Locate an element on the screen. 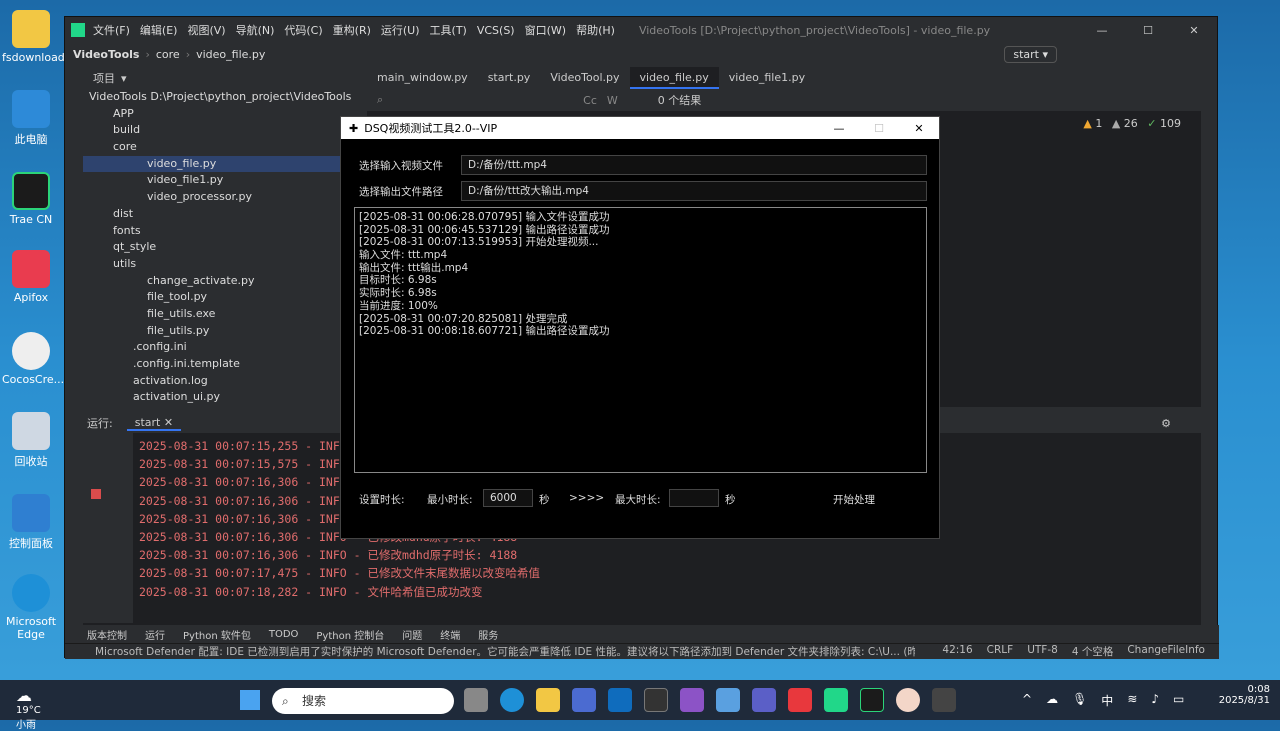 The height and width of the screenshot is (731, 1280). breadcrumb-core: core is located at coordinates (168, 54).